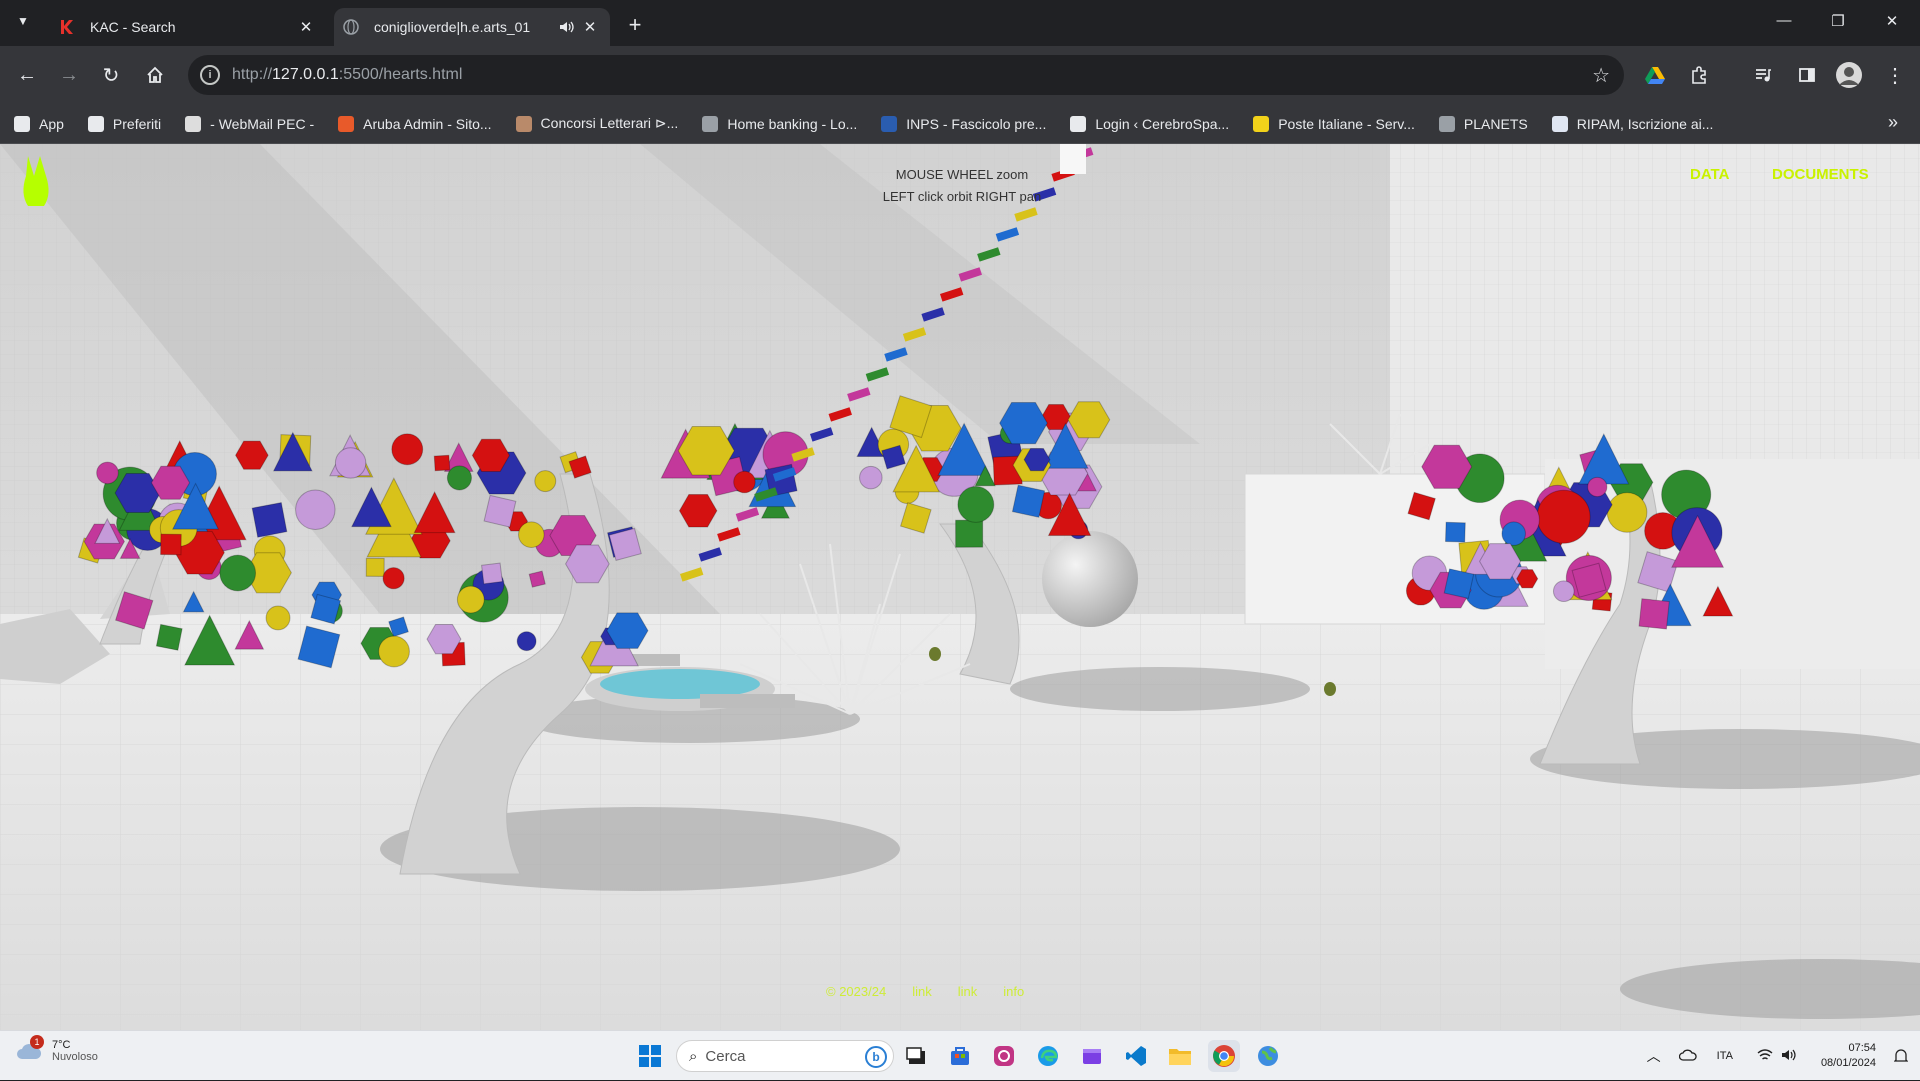 This screenshot has width=1920, height=1081. I want to click on pillar, so click(1073, 159).